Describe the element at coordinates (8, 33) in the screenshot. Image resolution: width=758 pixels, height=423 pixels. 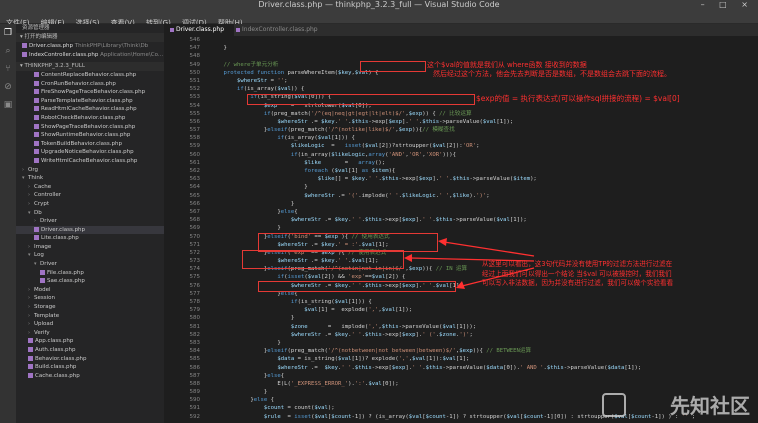
I see `explorer-icon: ❐` at that location.